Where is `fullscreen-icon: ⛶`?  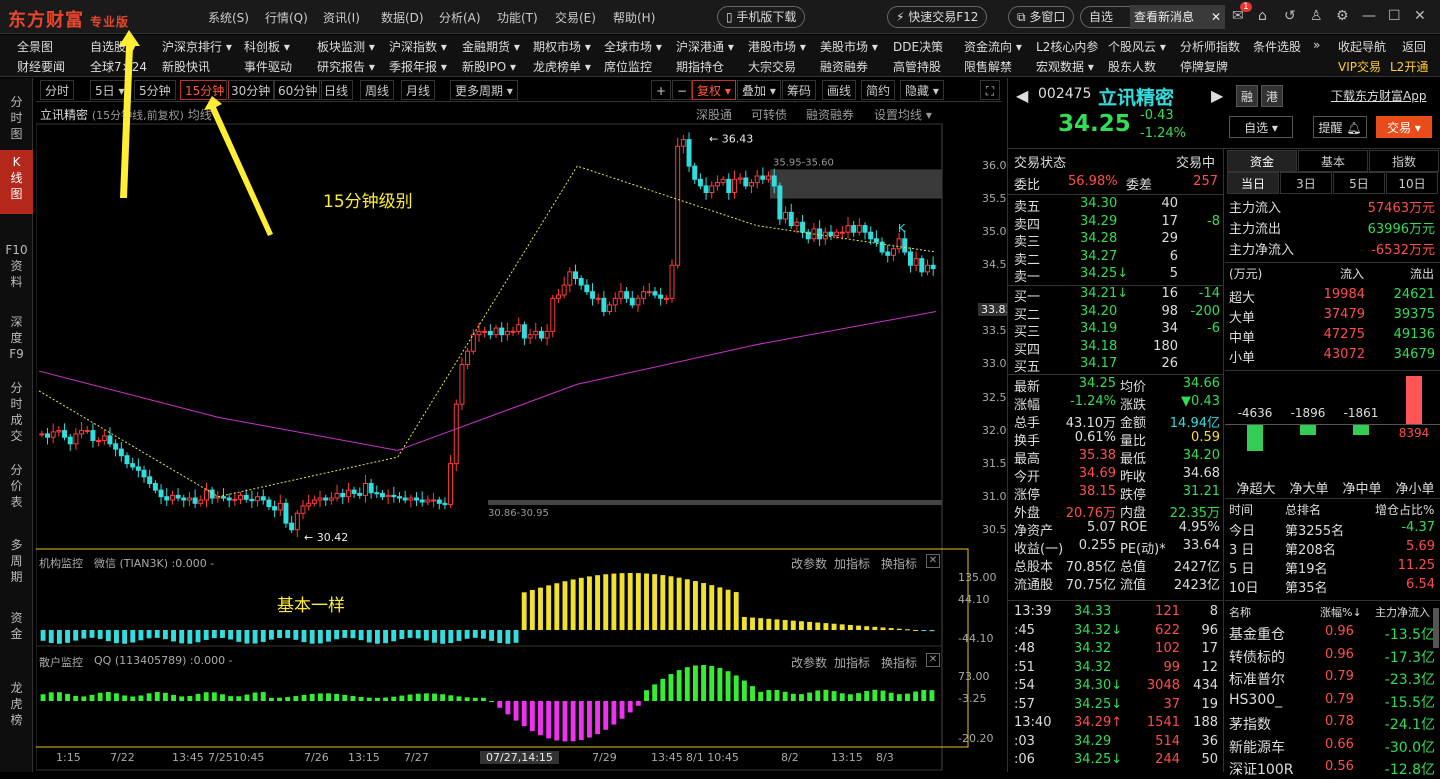 fullscreen-icon: ⛶ is located at coordinates (990, 90).